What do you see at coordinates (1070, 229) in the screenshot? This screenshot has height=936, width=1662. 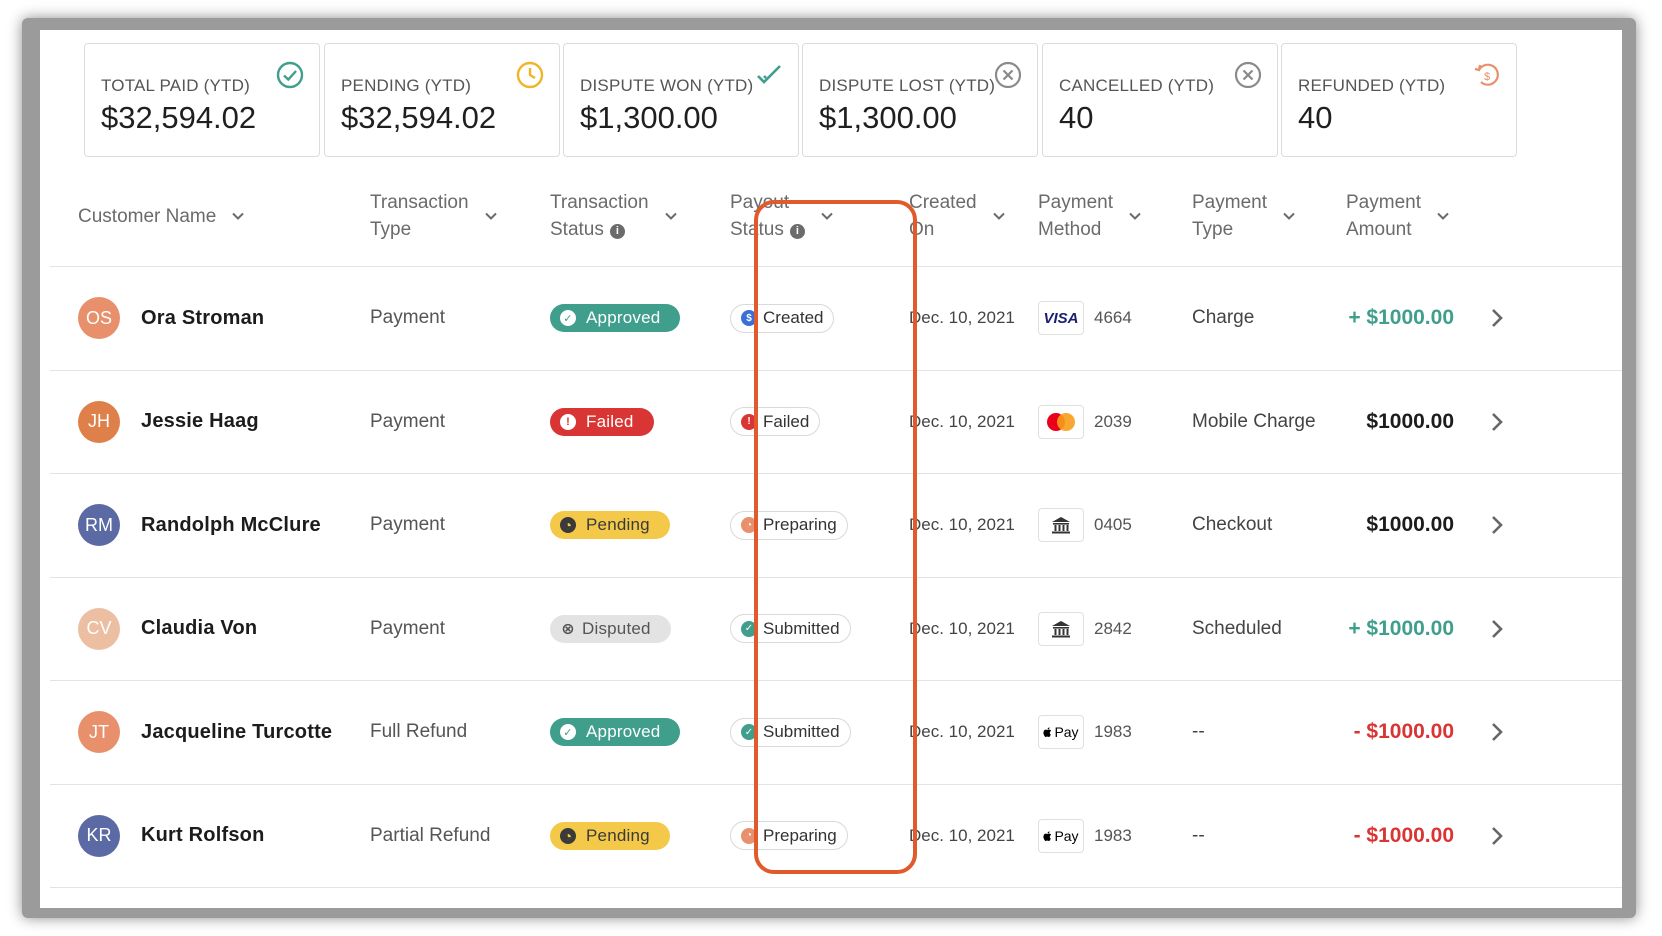 I see `column-label: Method` at bounding box center [1070, 229].